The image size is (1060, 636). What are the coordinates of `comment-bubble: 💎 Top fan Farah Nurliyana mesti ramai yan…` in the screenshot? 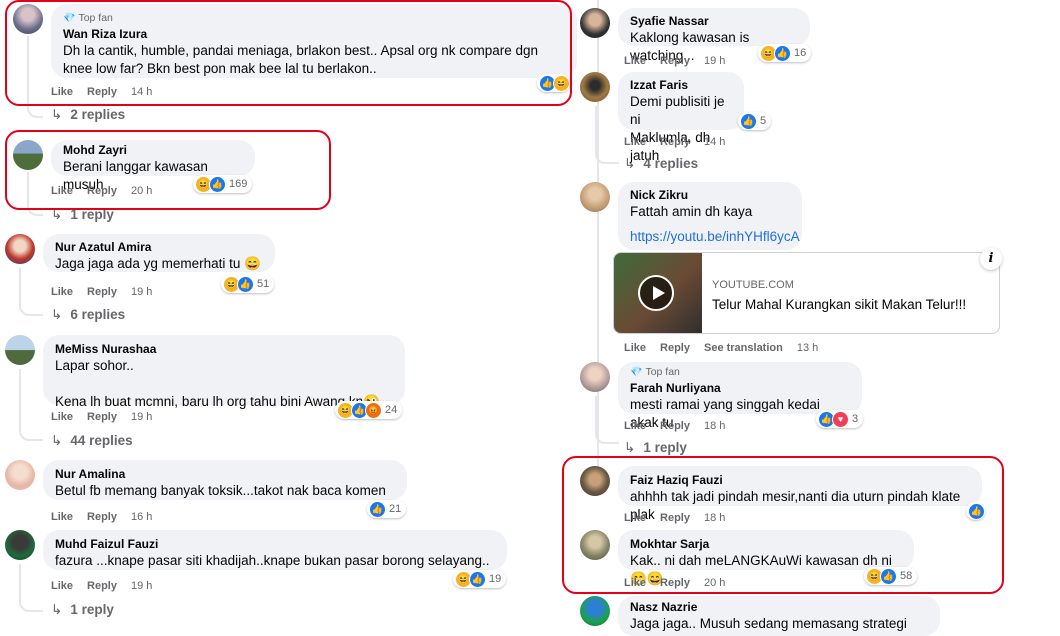 It's located at (740, 396).